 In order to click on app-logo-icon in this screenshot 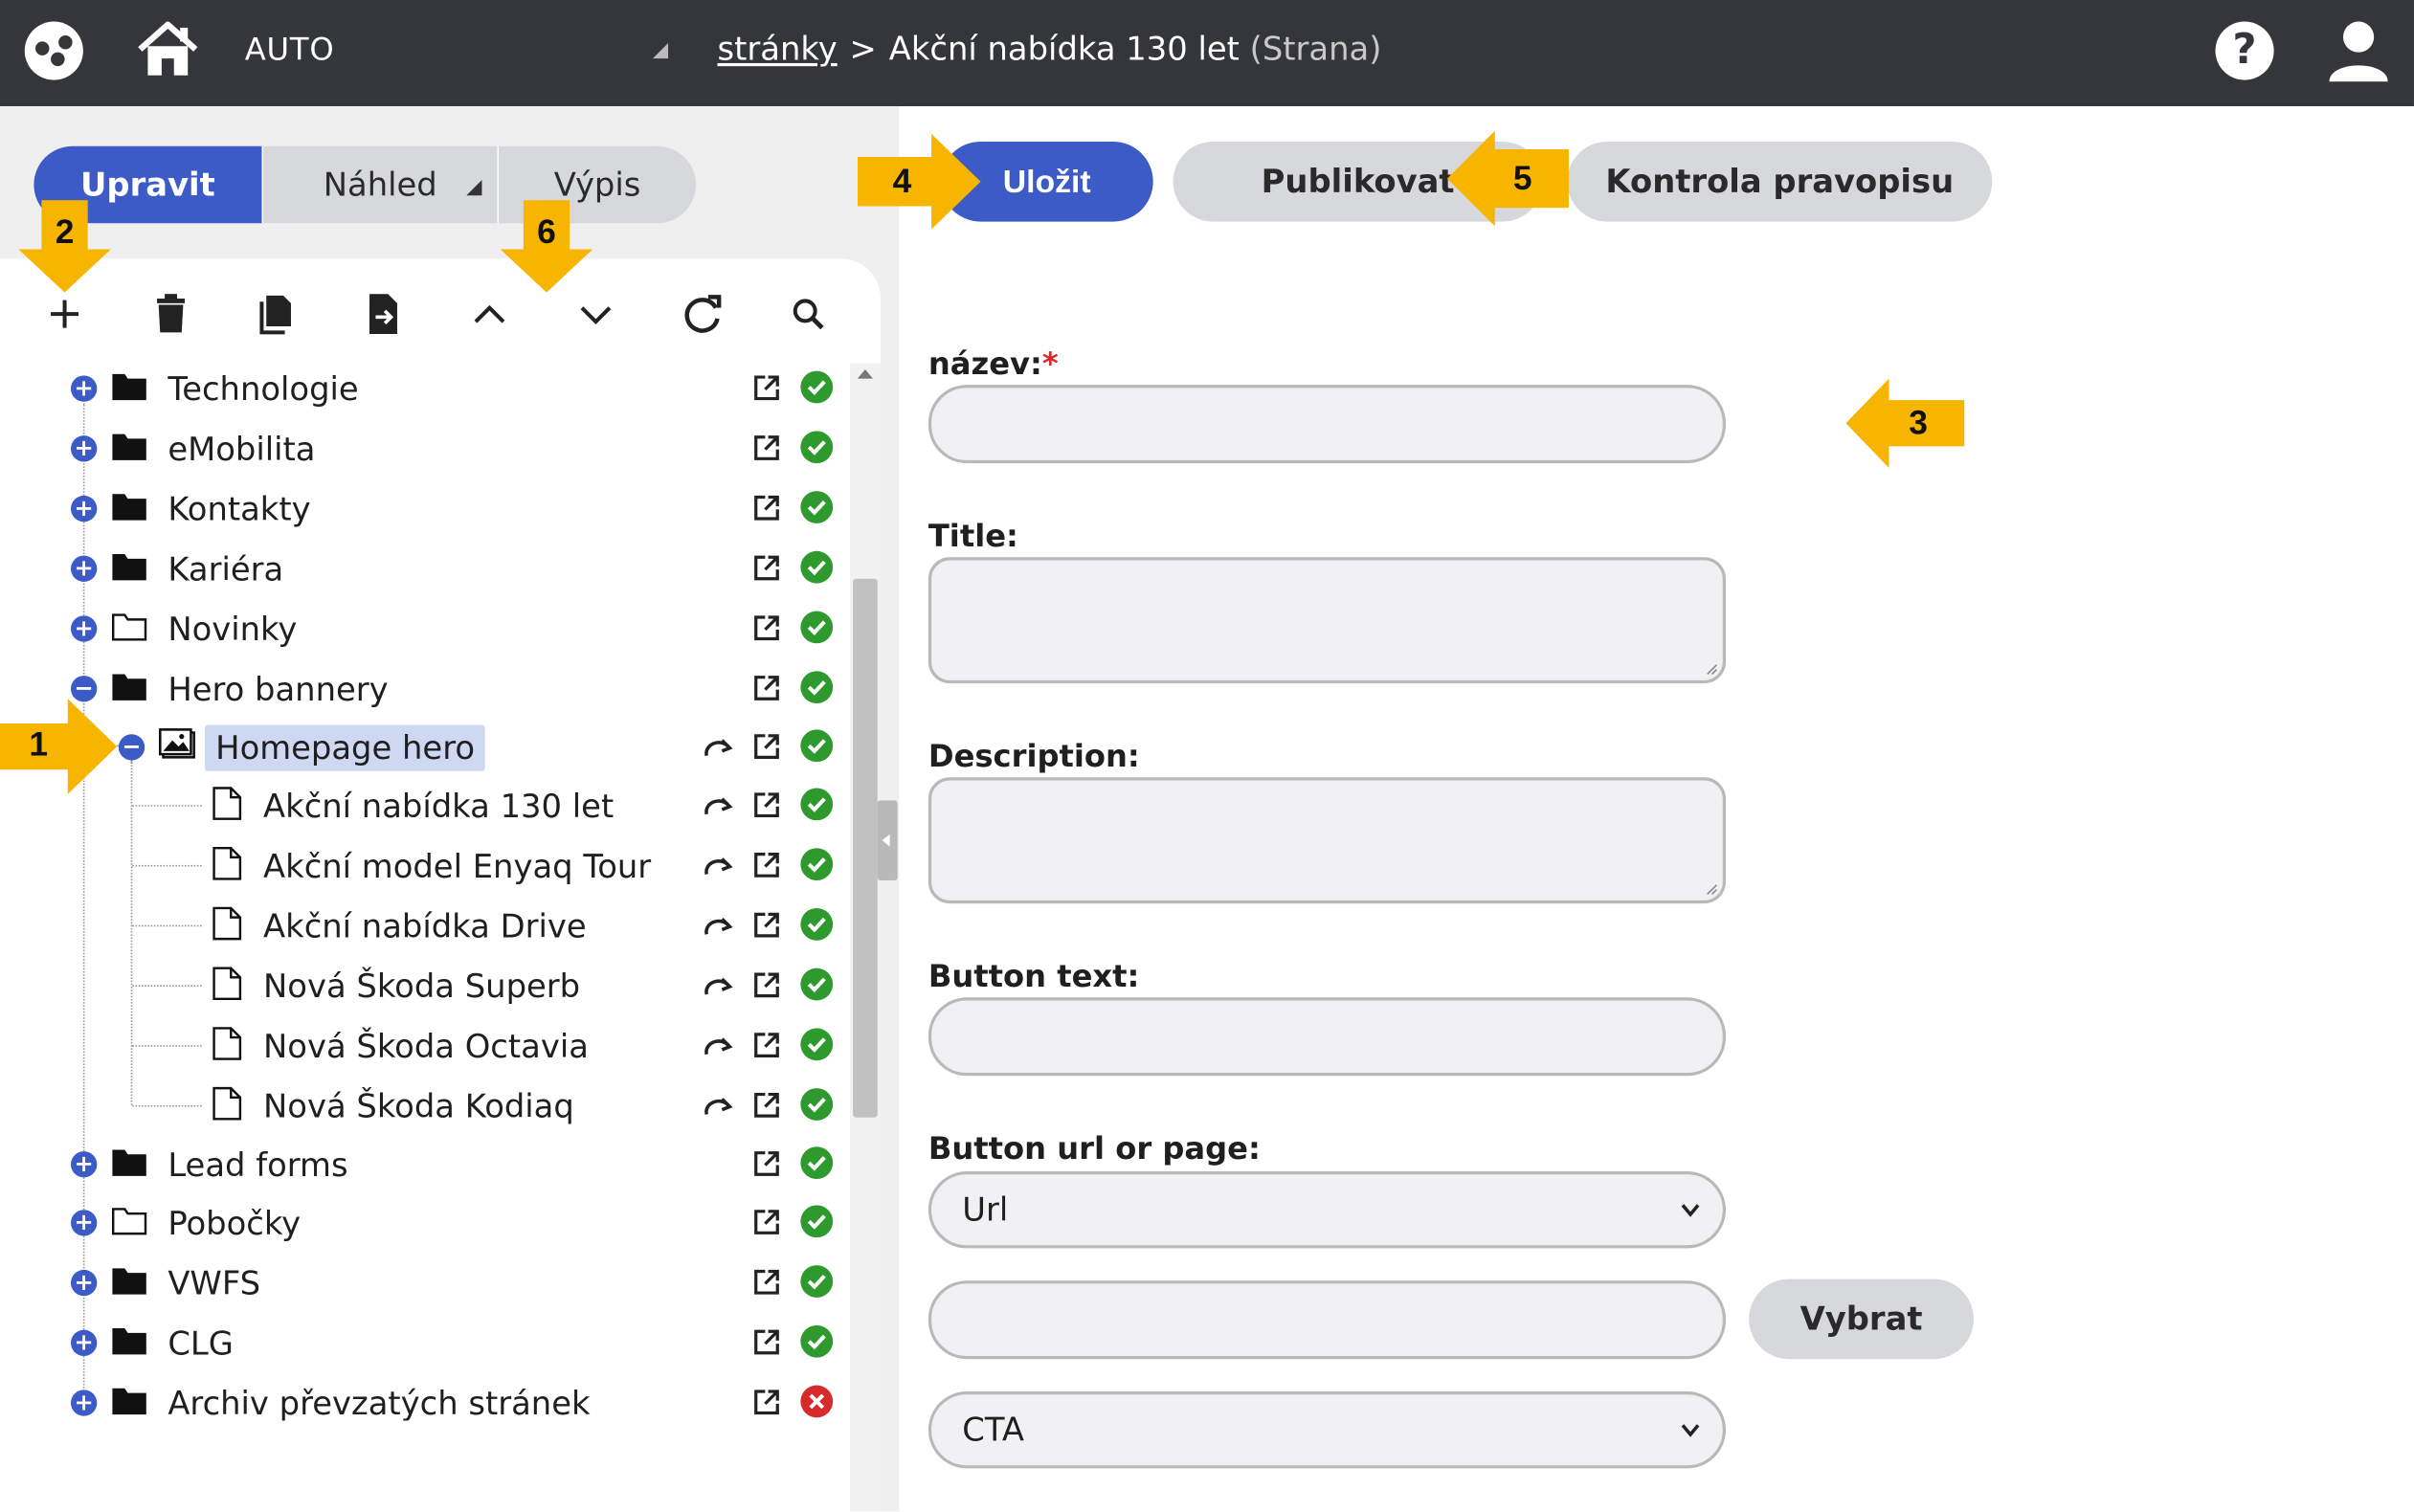, I will do `click(54, 50)`.